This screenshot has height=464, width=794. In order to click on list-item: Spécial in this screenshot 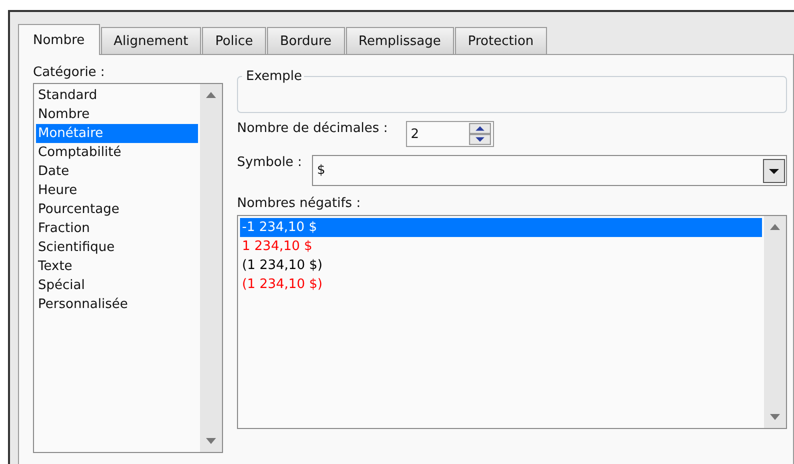, I will do `click(117, 285)`.